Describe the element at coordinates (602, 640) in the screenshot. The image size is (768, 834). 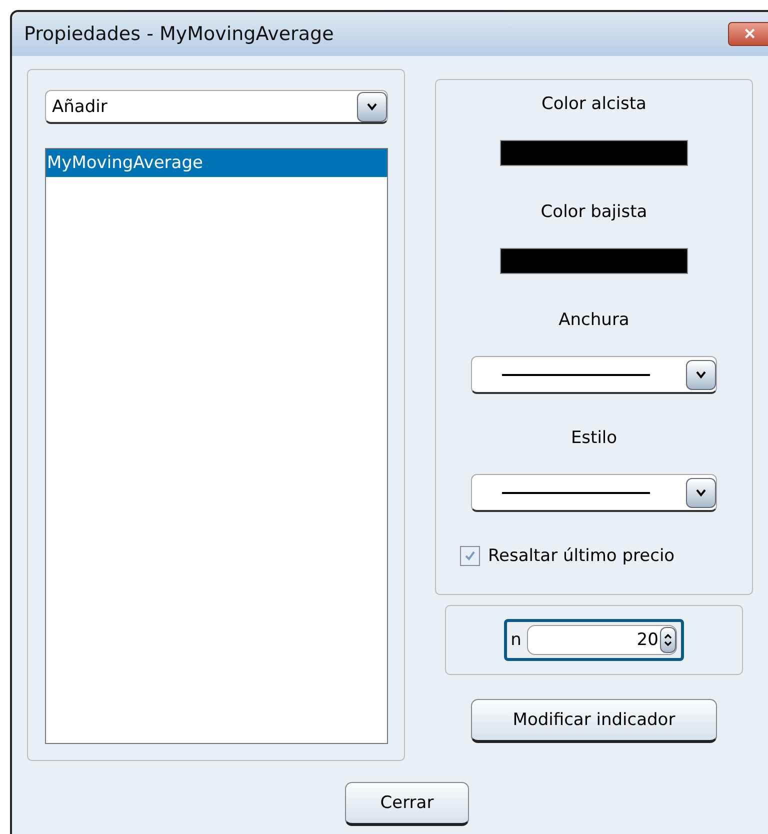
I see `number-field: 20` at that location.